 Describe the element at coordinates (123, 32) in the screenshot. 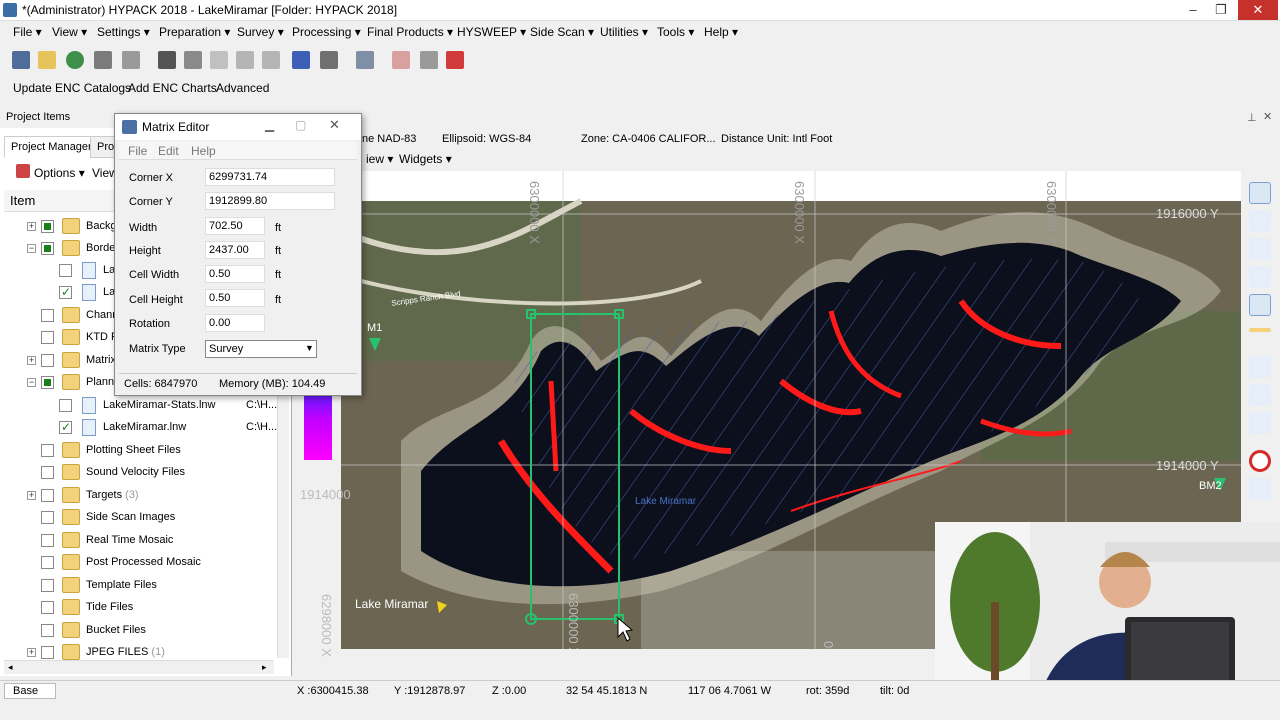

I see `menu-settings: Settings ▾` at that location.